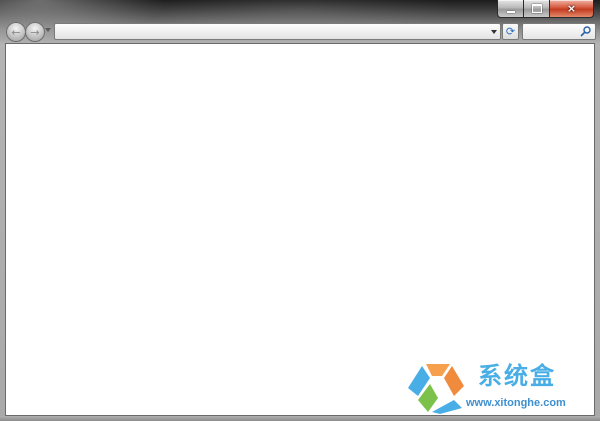  I want to click on close-button: ×, so click(572, 9).